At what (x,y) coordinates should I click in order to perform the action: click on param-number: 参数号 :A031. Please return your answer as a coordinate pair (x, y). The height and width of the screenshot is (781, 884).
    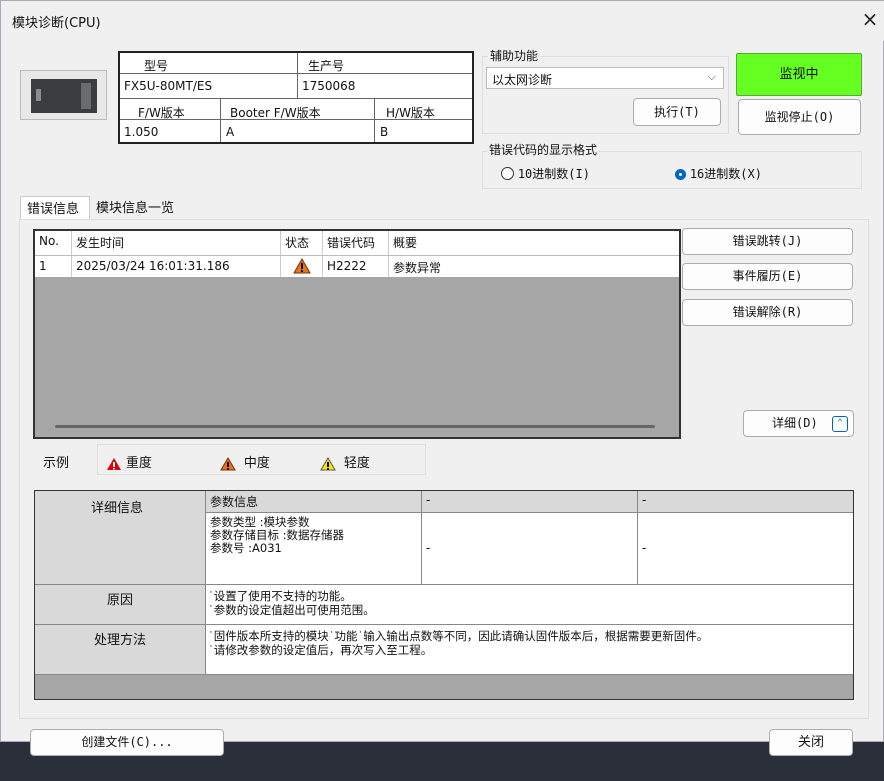
    Looking at the image, I should click on (246, 548).